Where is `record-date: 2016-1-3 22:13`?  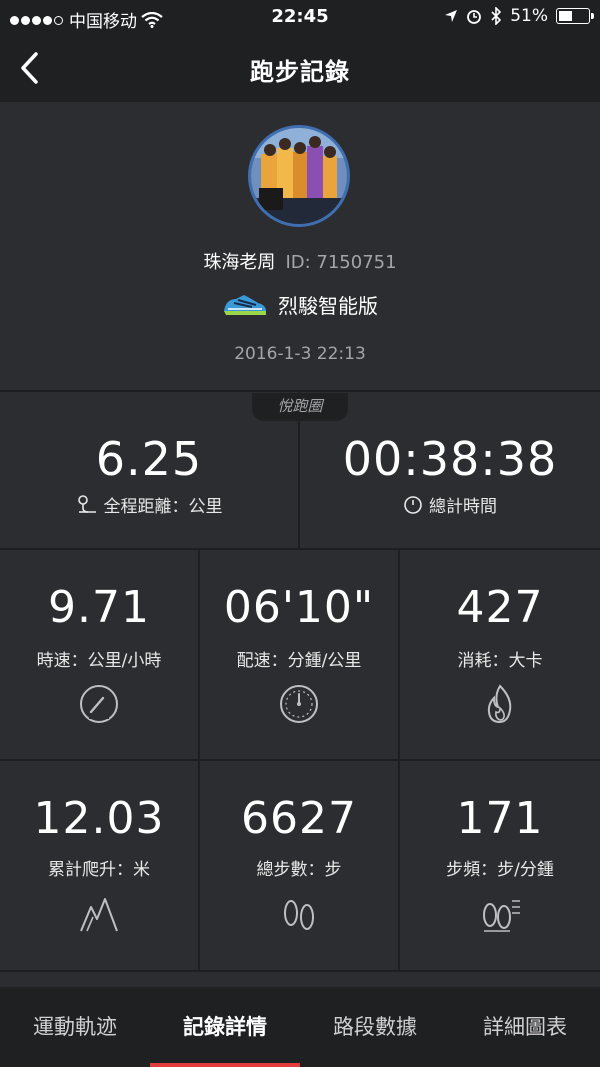
record-date: 2016-1-3 22:13 is located at coordinates (300, 354).